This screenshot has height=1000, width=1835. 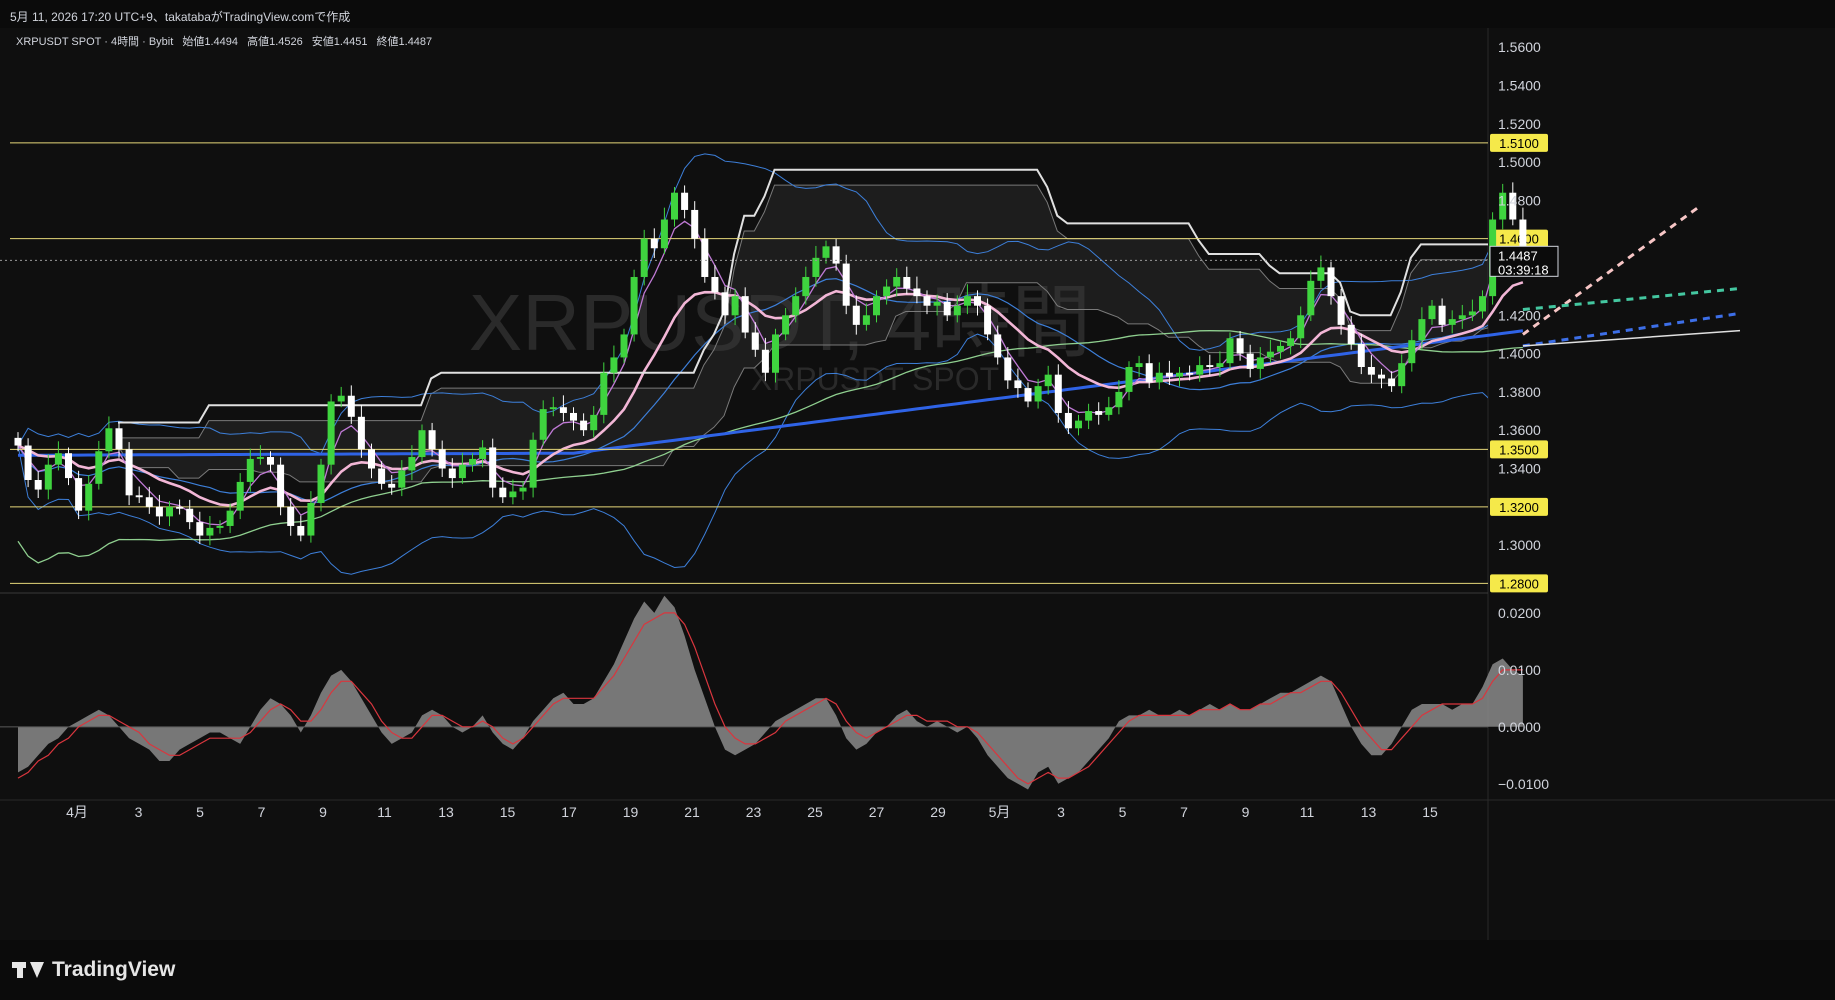 What do you see at coordinates (1061, 812) in the screenshot?
I see `time-tick-label: 3` at bounding box center [1061, 812].